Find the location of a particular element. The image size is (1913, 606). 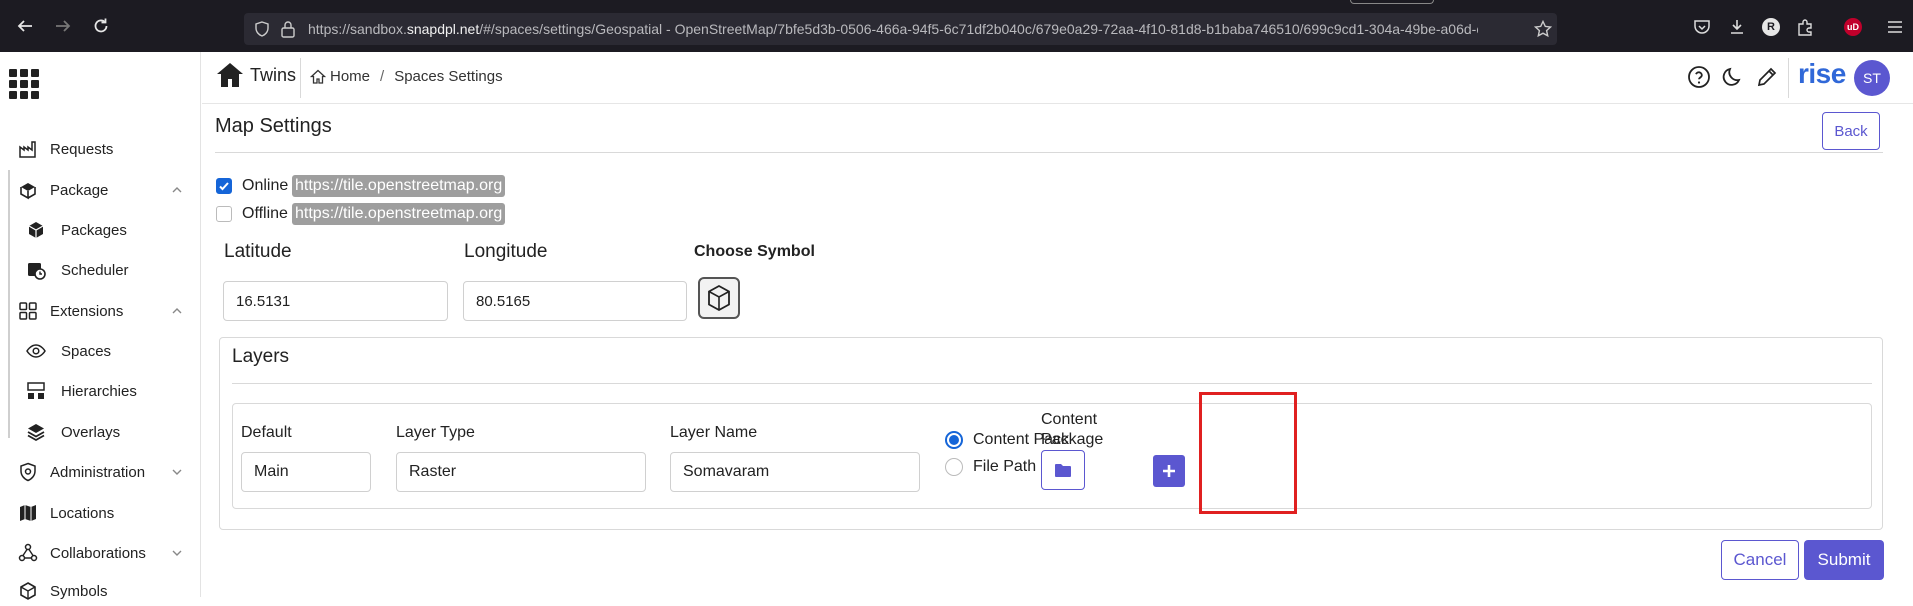

default-input: Main is located at coordinates (306, 472).